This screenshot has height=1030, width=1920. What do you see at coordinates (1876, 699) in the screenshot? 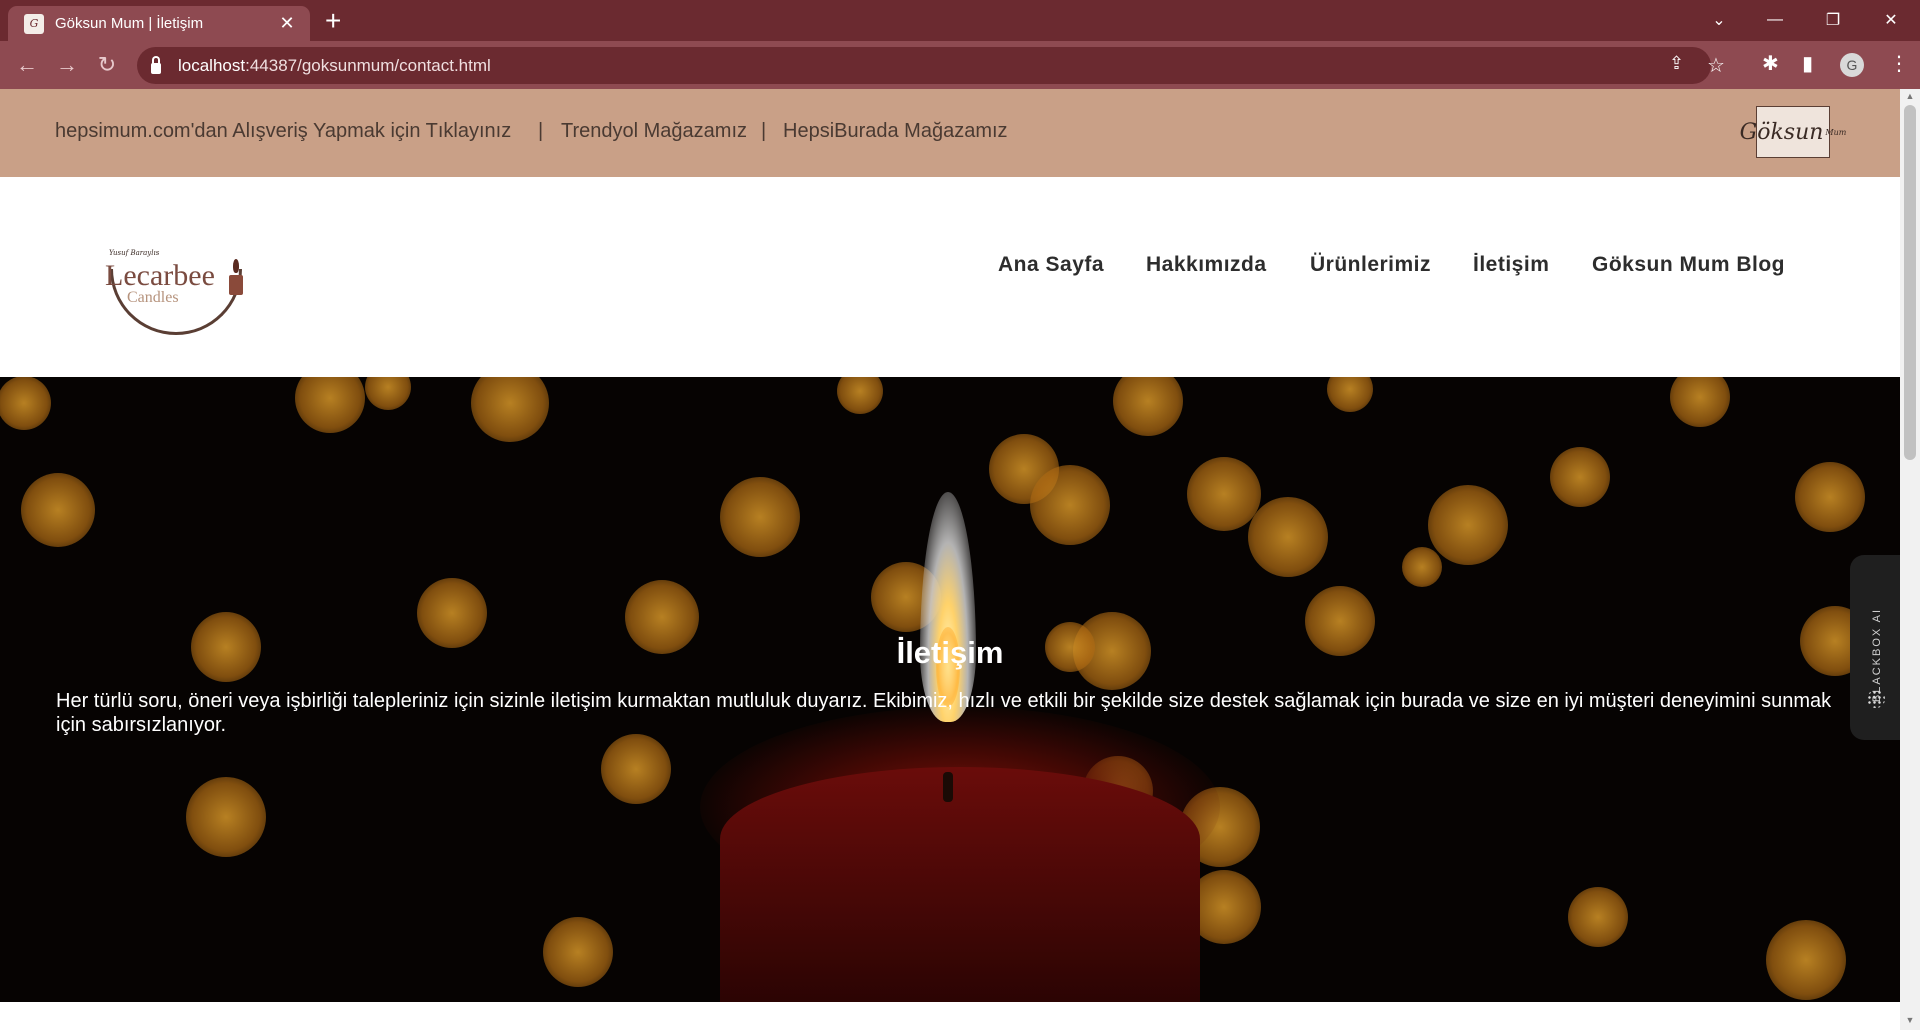
I see `blackbox-logo-icon` at bounding box center [1876, 699].